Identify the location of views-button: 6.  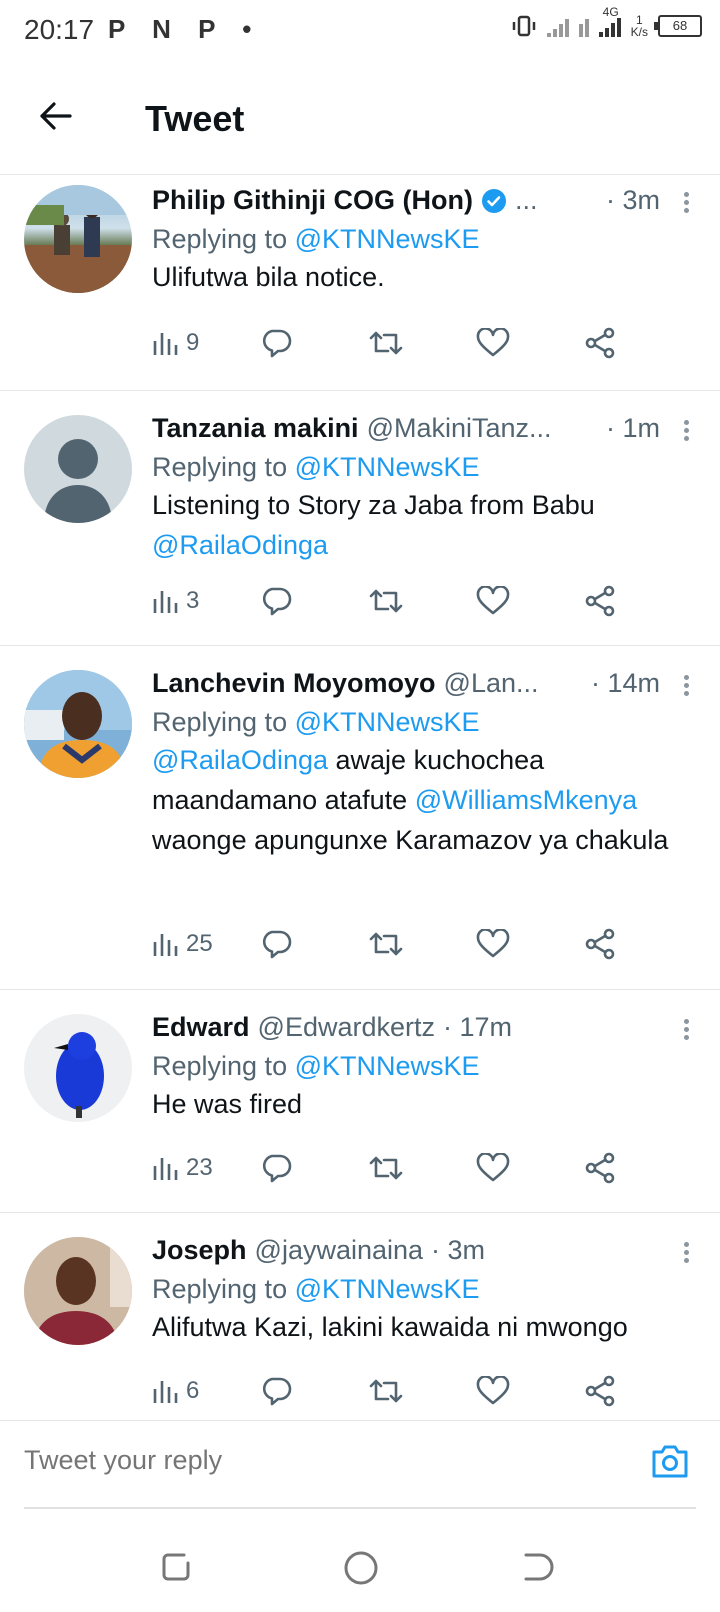
(175, 1391).